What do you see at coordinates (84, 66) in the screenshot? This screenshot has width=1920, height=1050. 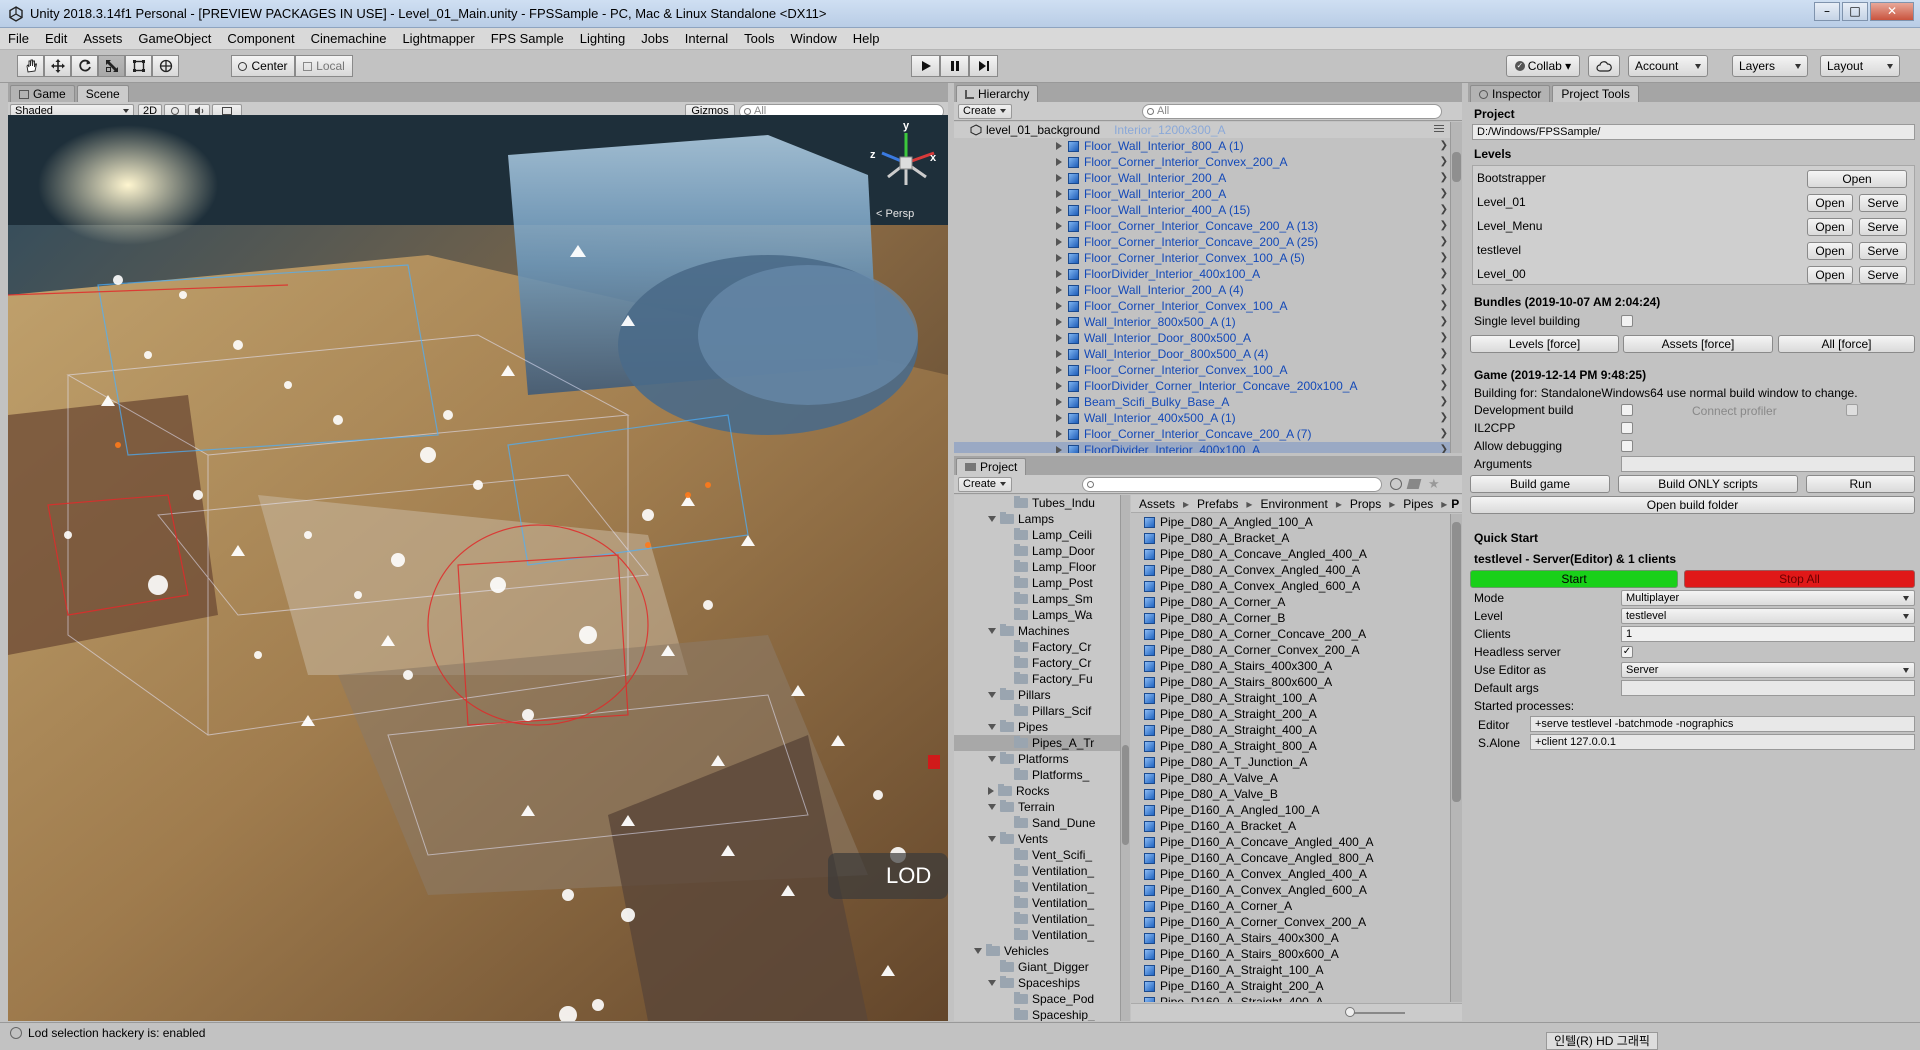 I see `rotate-tool-icon` at bounding box center [84, 66].